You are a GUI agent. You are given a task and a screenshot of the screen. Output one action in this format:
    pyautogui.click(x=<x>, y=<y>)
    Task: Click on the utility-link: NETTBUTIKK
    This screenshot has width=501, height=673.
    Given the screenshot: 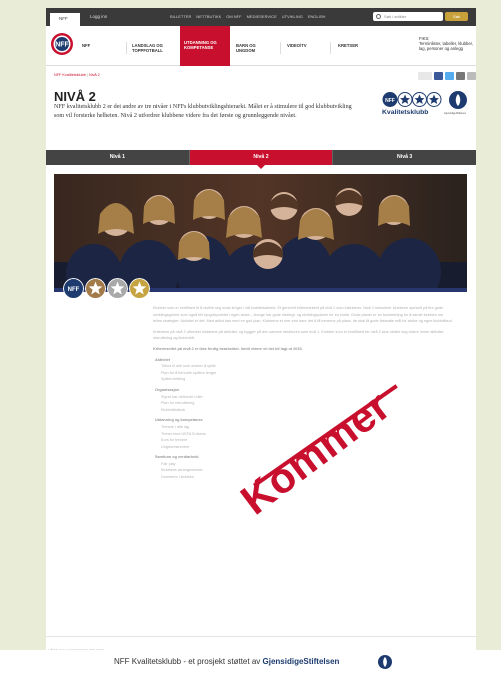 What is the action you would take?
    pyautogui.click(x=208, y=16)
    